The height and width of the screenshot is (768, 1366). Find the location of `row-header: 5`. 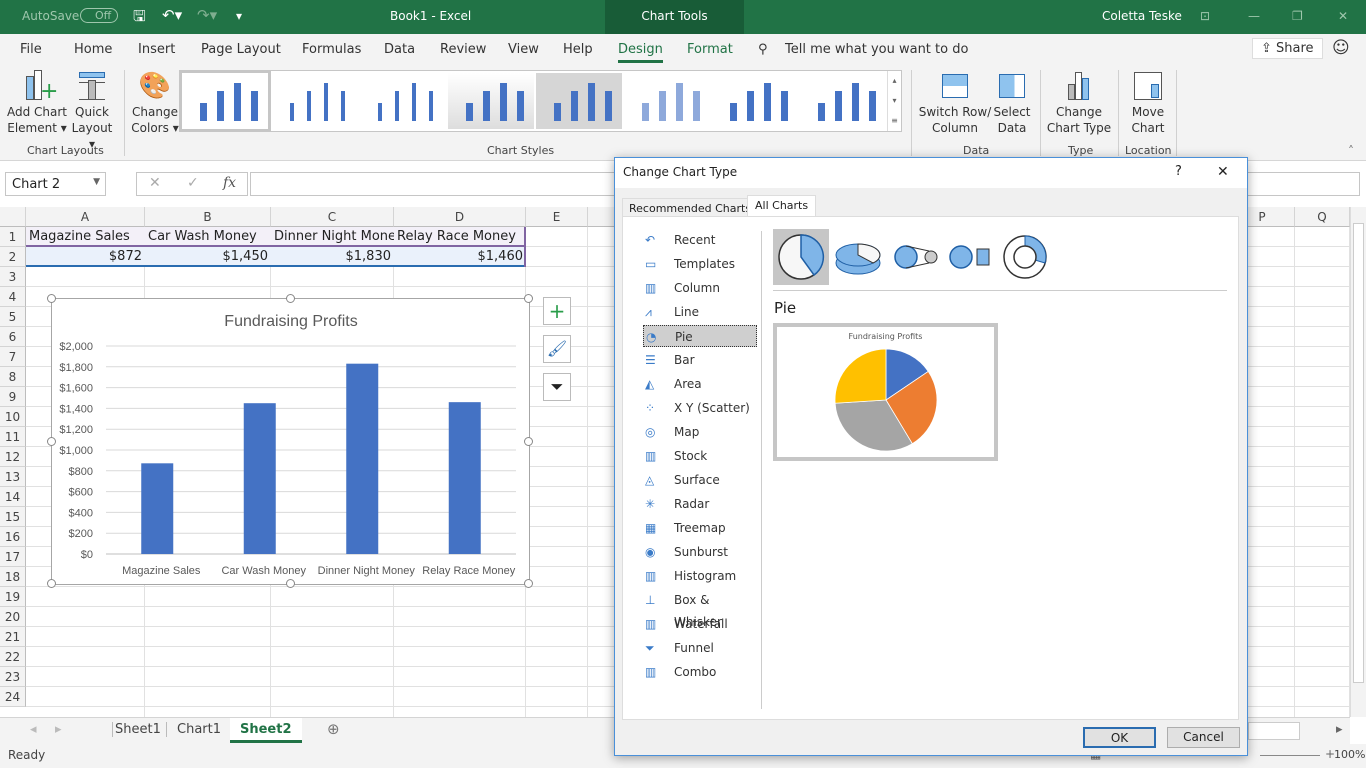

row-header: 5 is located at coordinates (13, 317).